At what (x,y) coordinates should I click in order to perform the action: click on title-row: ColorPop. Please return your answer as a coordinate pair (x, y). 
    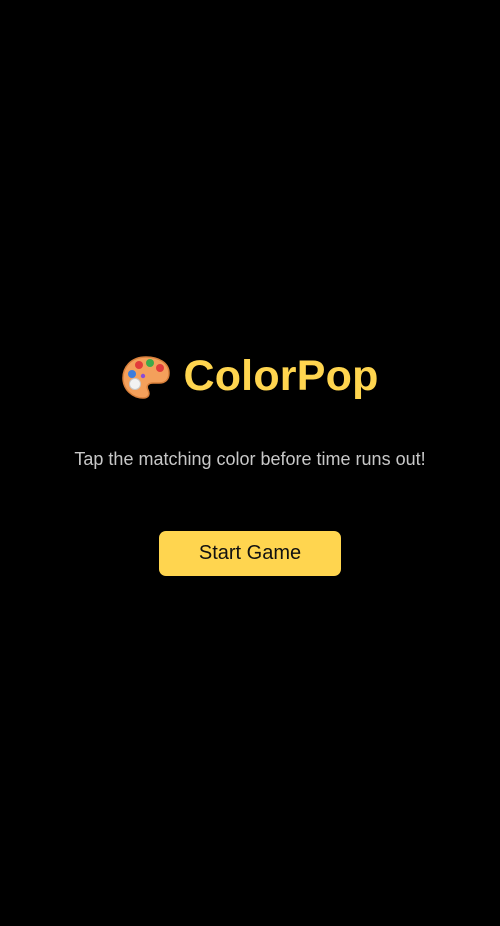
    Looking at the image, I should click on (250, 376).